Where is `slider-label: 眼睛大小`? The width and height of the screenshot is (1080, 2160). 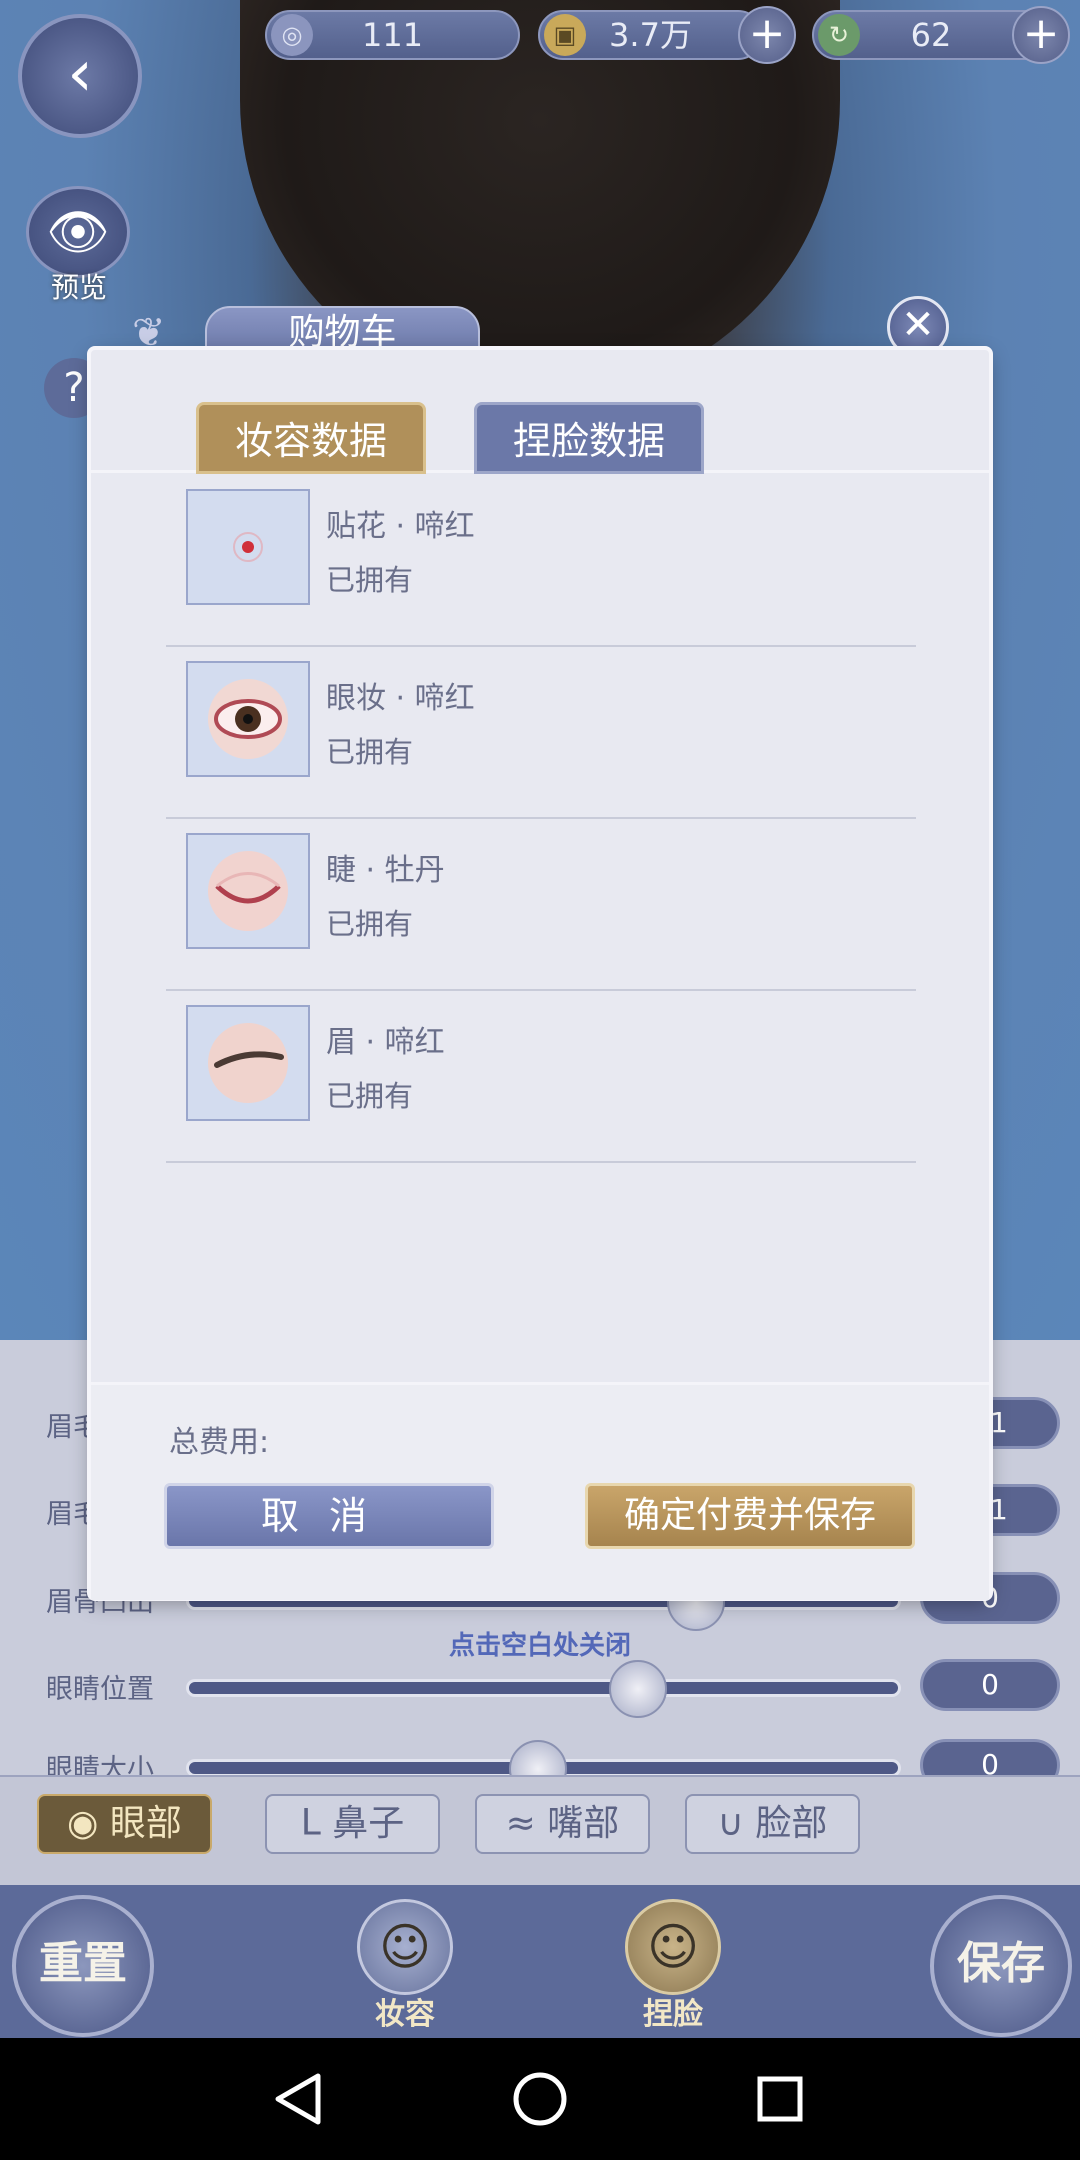
slider-label: 眼睛大小 is located at coordinates (100, 1764).